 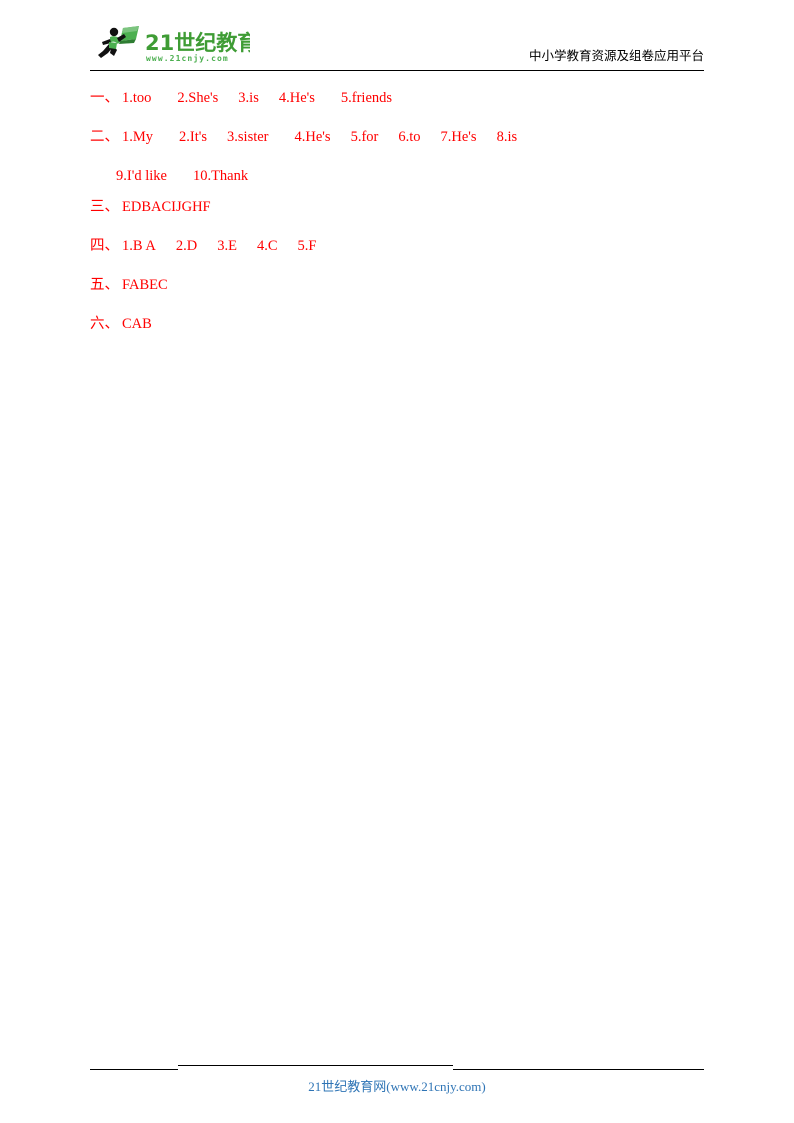 I want to click on footer-divider, so click(x=397, y=1066).